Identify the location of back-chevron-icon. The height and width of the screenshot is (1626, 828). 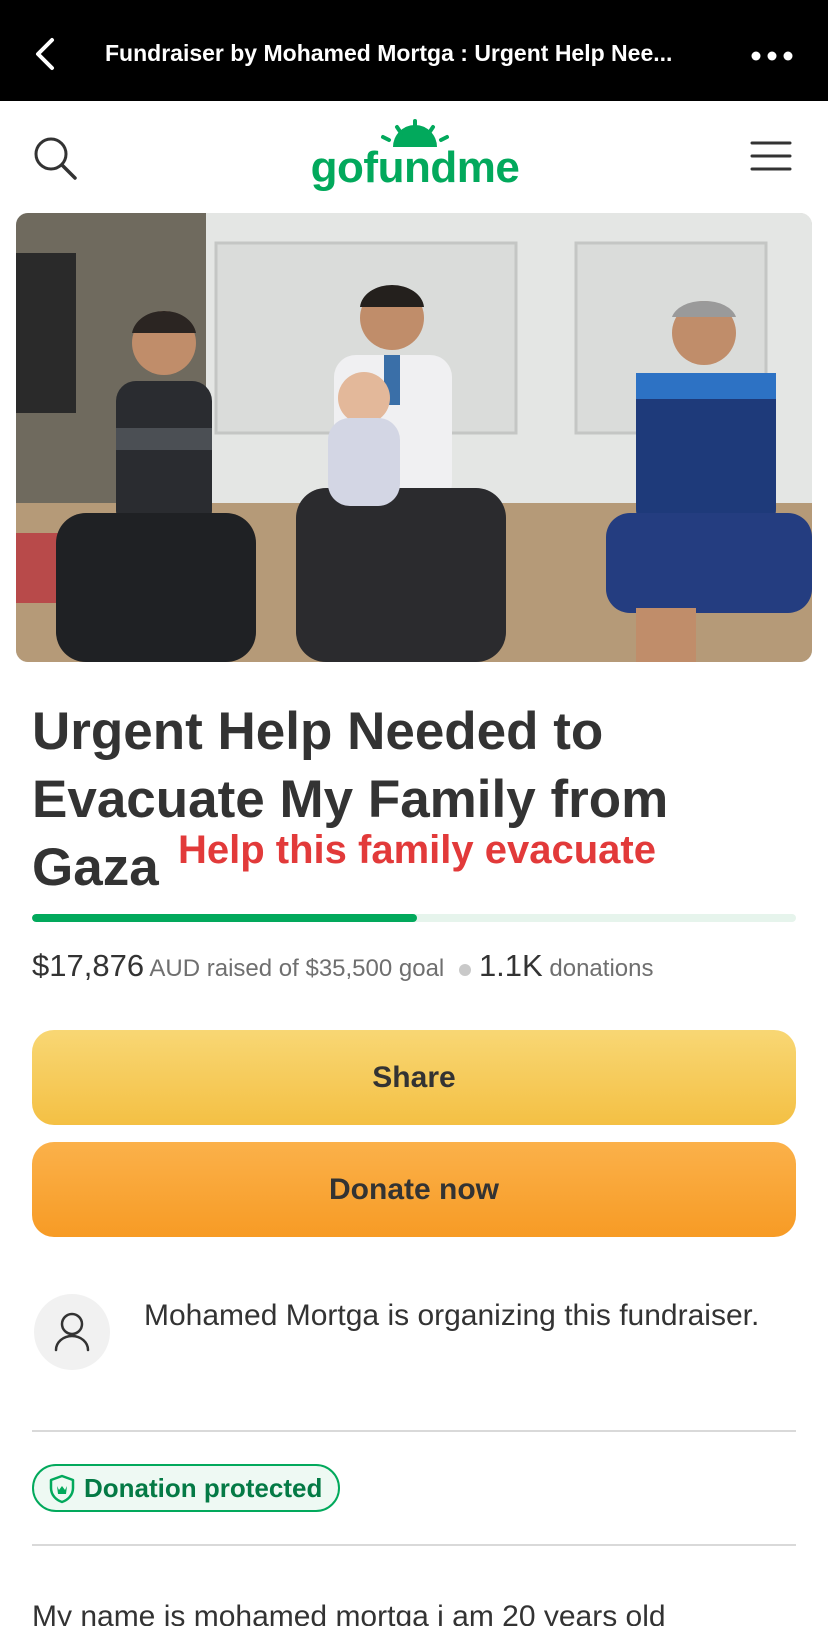
(46, 54).